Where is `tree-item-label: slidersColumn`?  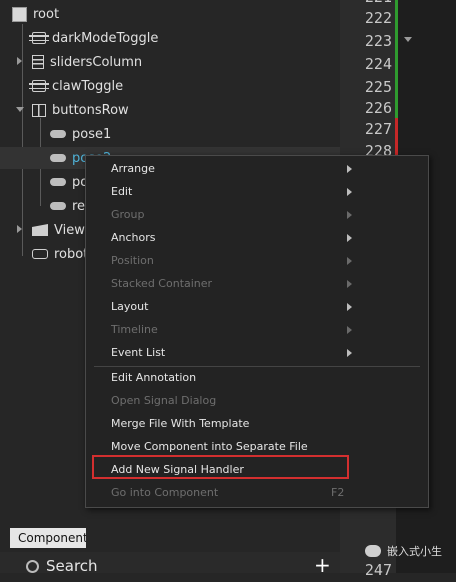
tree-item-label: slidersColumn is located at coordinates (96, 62).